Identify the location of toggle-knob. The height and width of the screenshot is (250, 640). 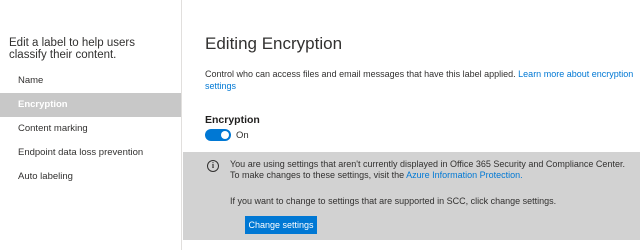
(225, 135).